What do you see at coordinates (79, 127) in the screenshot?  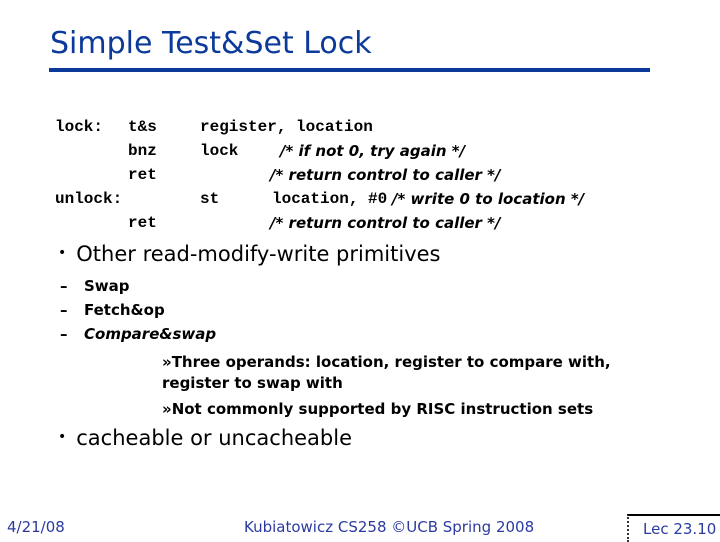 I see `code-label: lock:` at bounding box center [79, 127].